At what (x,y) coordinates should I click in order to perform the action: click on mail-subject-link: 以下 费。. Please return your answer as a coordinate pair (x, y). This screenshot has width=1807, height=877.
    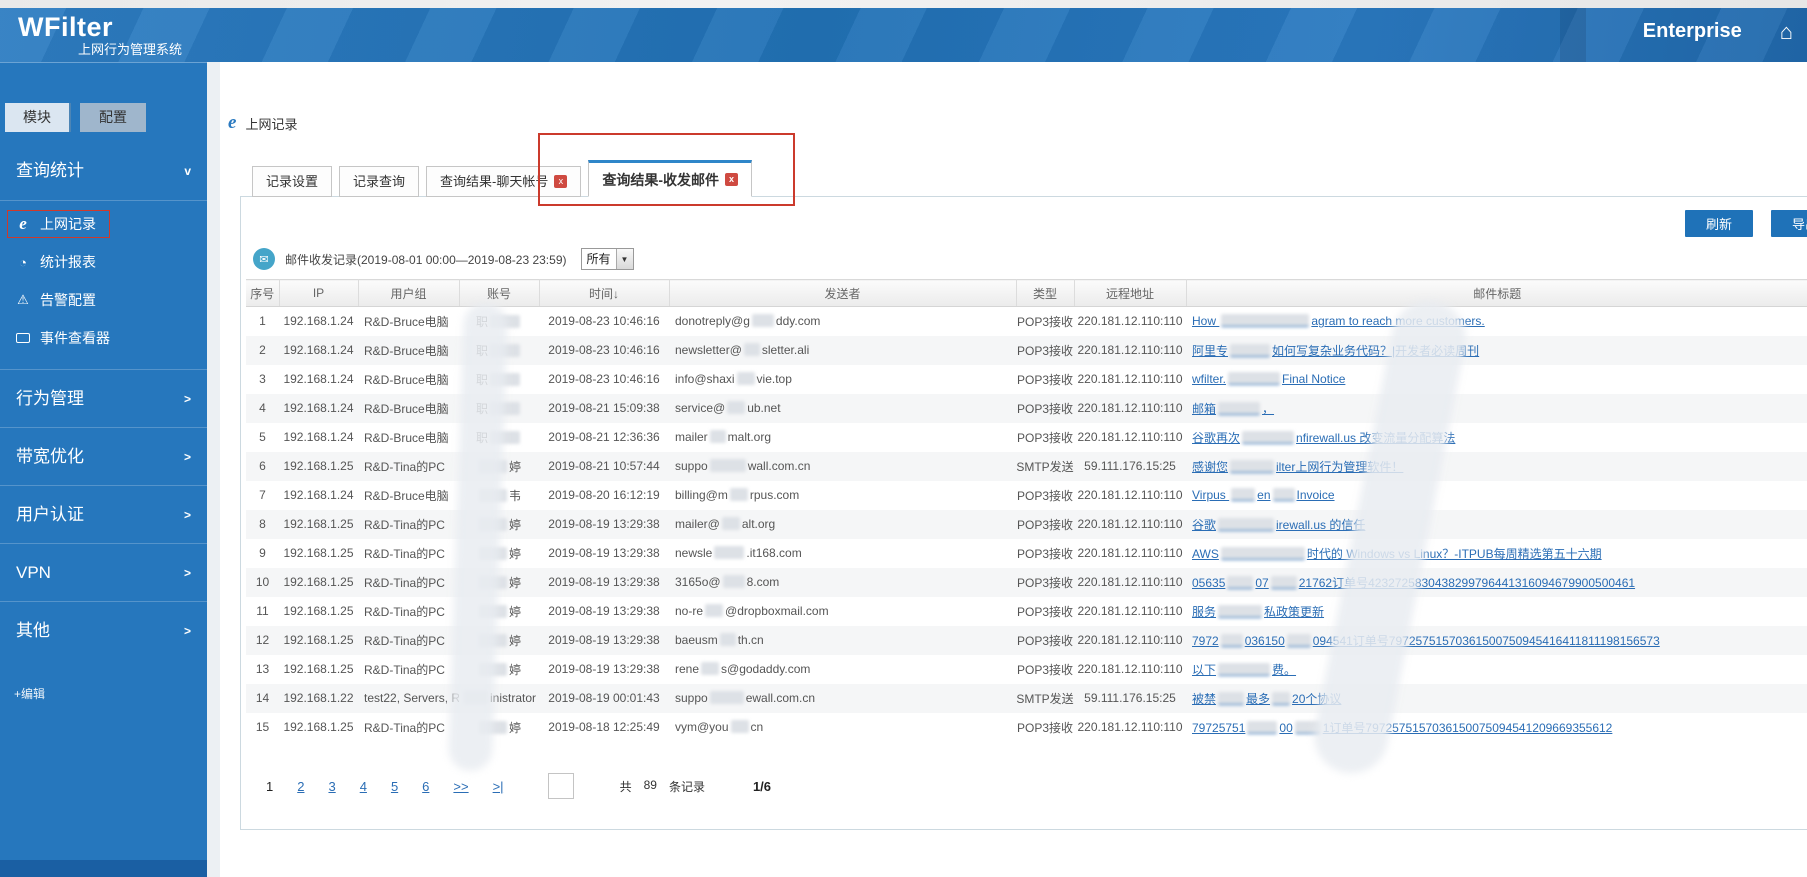
    Looking at the image, I should click on (1244, 669).